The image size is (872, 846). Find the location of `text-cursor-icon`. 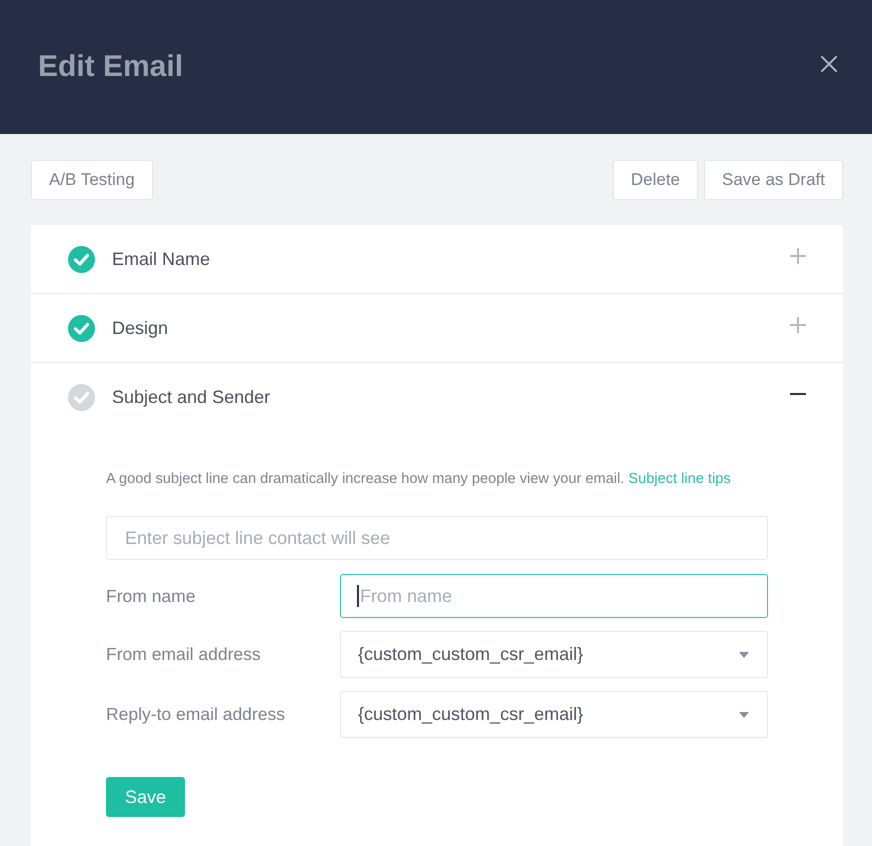

text-cursor-icon is located at coordinates (358, 596).